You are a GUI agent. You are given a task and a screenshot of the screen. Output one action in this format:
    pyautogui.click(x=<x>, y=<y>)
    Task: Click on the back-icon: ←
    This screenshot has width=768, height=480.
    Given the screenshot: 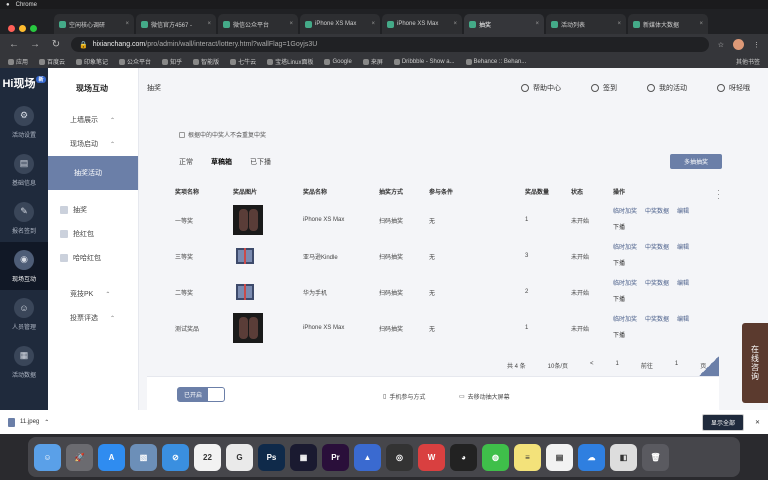 What is the action you would take?
    pyautogui.click(x=14, y=44)
    